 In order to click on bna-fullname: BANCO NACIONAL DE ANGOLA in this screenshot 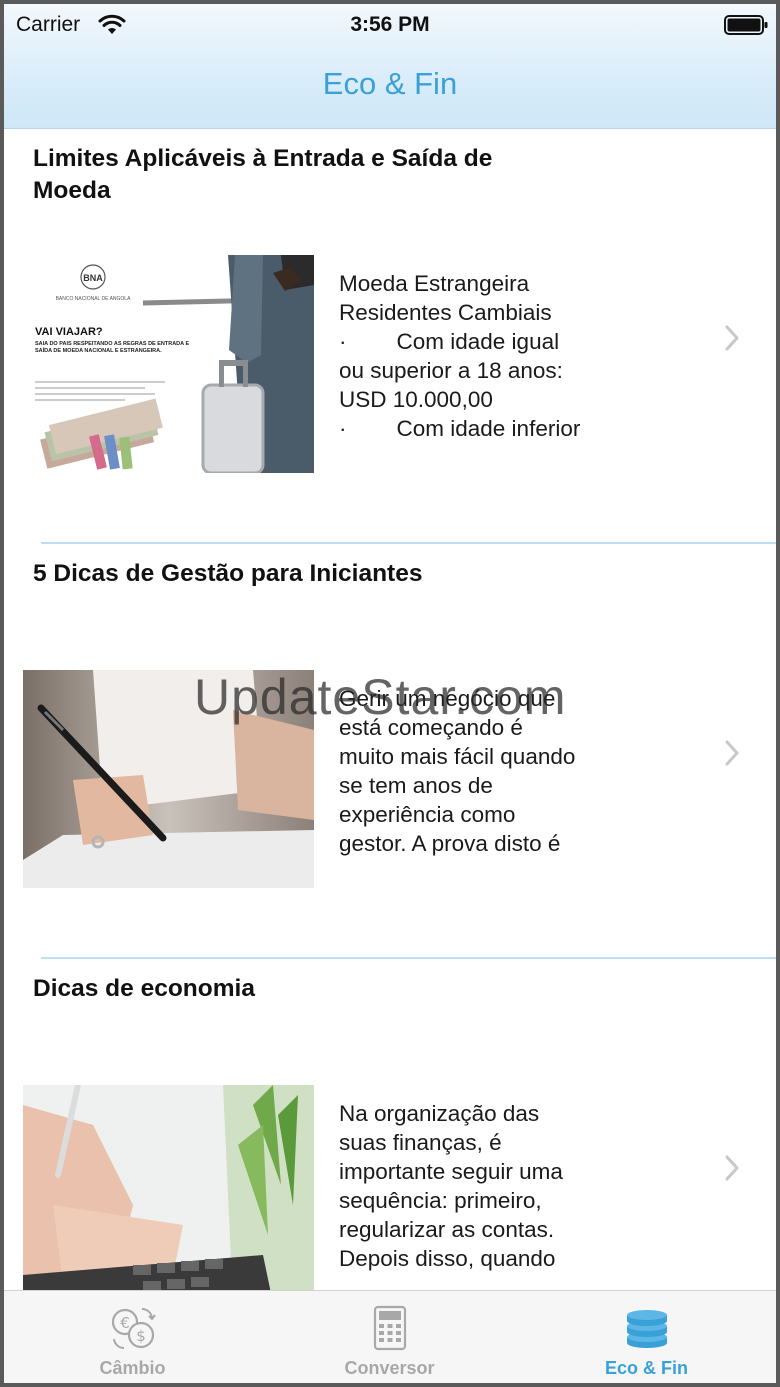, I will do `click(93, 299)`.